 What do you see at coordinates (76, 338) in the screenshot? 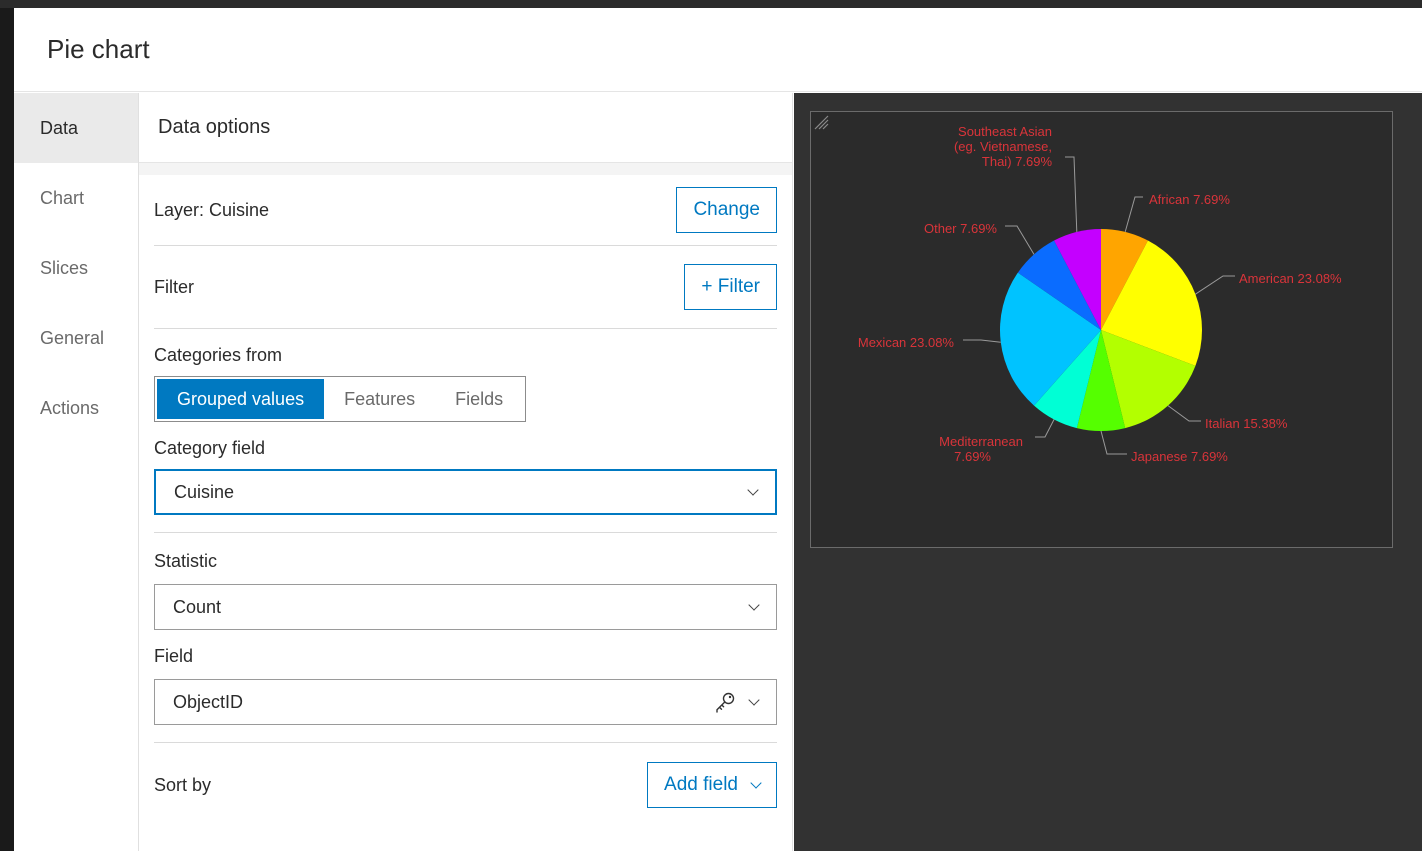
I see `nav-item-general: General` at bounding box center [76, 338].